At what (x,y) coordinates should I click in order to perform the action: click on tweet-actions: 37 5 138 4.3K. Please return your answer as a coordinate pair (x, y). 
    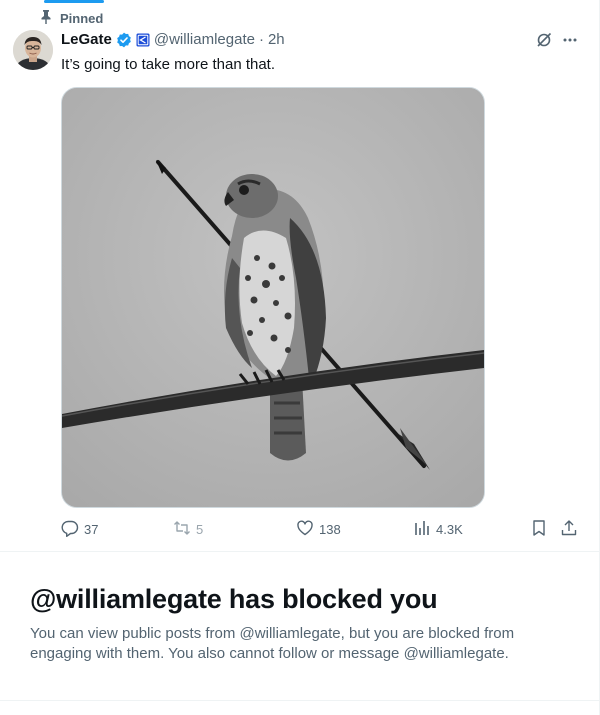
    Looking at the image, I should click on (323, 529).